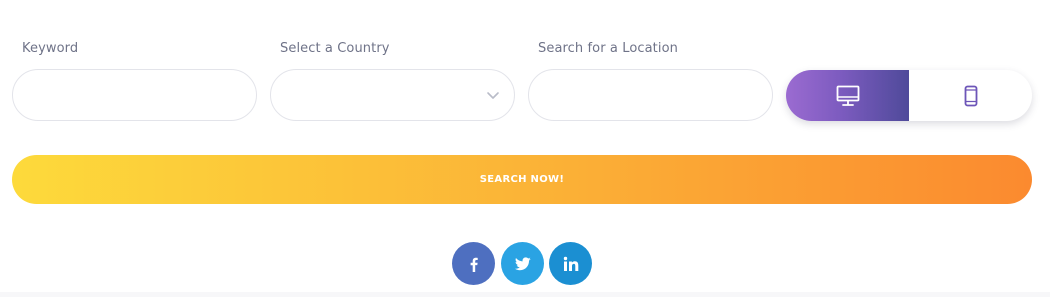 This screenshot has width=1050, height=297. Describe the element at coordinates (50, 48) in the screenshot. I see `keyword-label: Keyword` at that location.